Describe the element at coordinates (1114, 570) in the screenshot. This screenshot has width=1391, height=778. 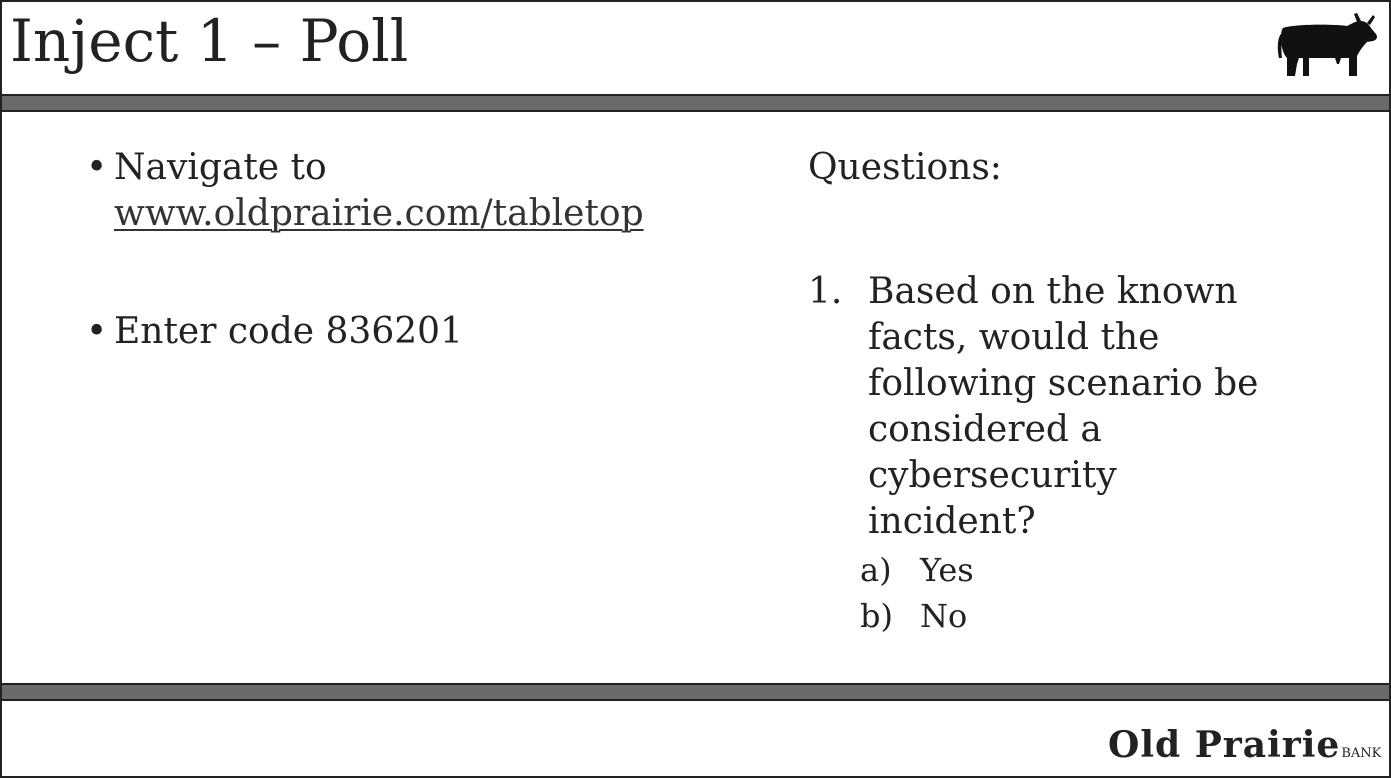
I see `option-yes: a) Yes` at that location.